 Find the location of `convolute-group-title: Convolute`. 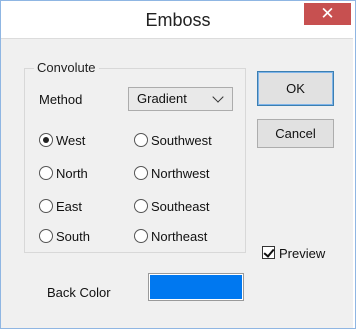

convolute-group-title: Convolute is located at coordinates (66, 67).